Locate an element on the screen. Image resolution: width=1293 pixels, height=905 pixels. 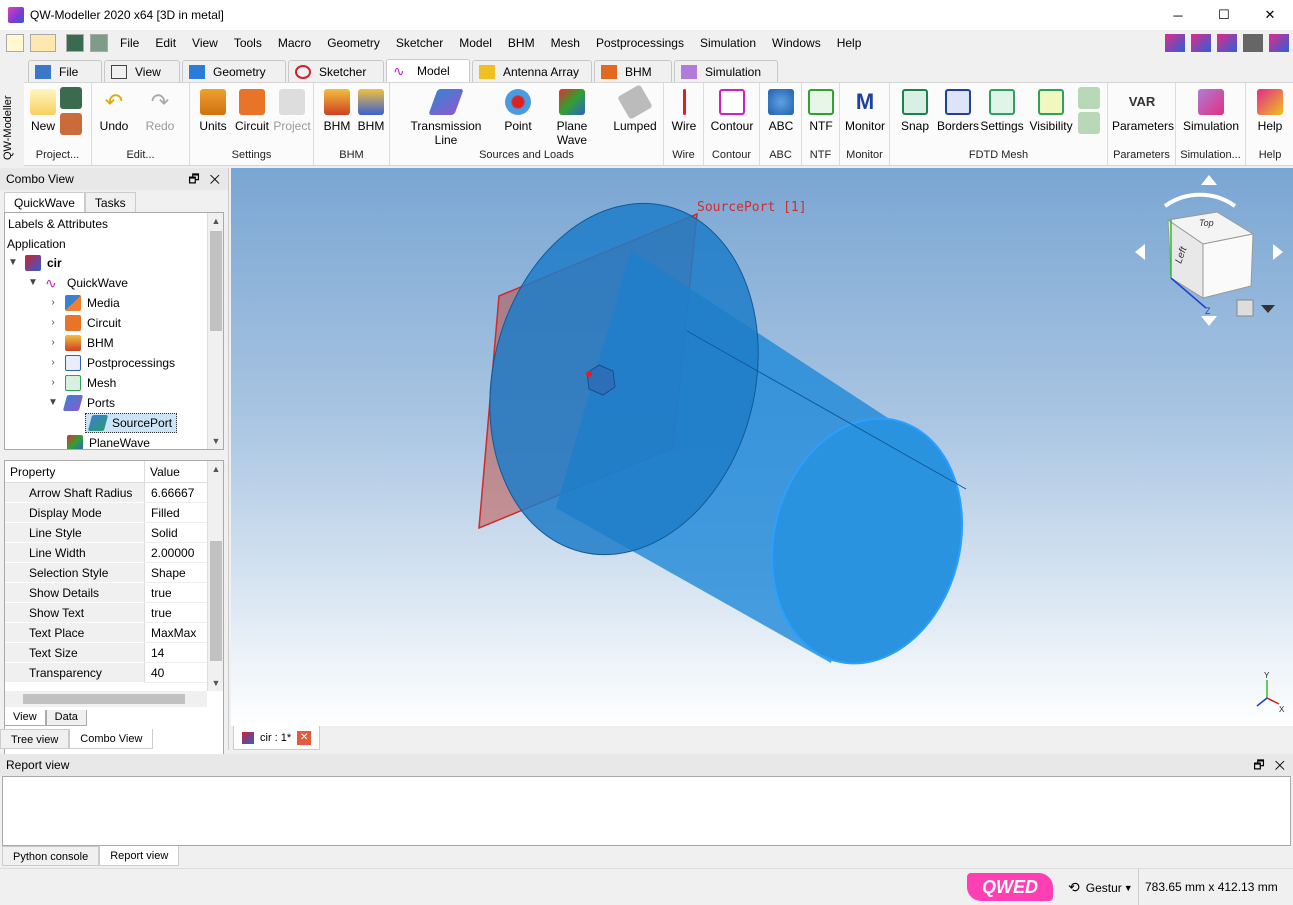
quick-access-open-icon is located at coordinates (43, 43).